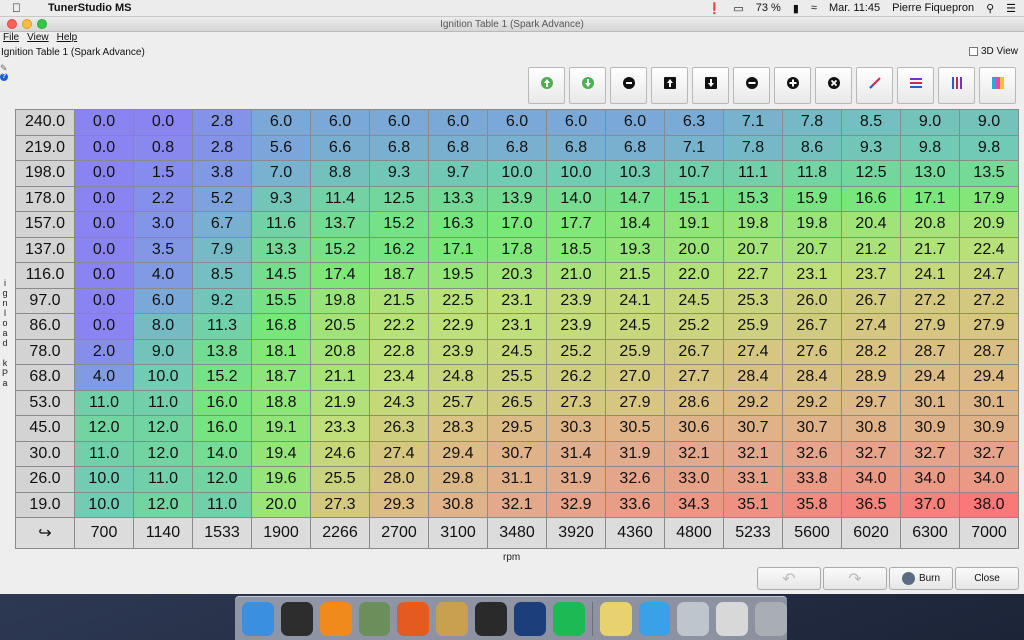  What do you see at coordinates (104, 377) in the screenshot?
I see `table-cell: 4.0` at bounding box center [104, 377].